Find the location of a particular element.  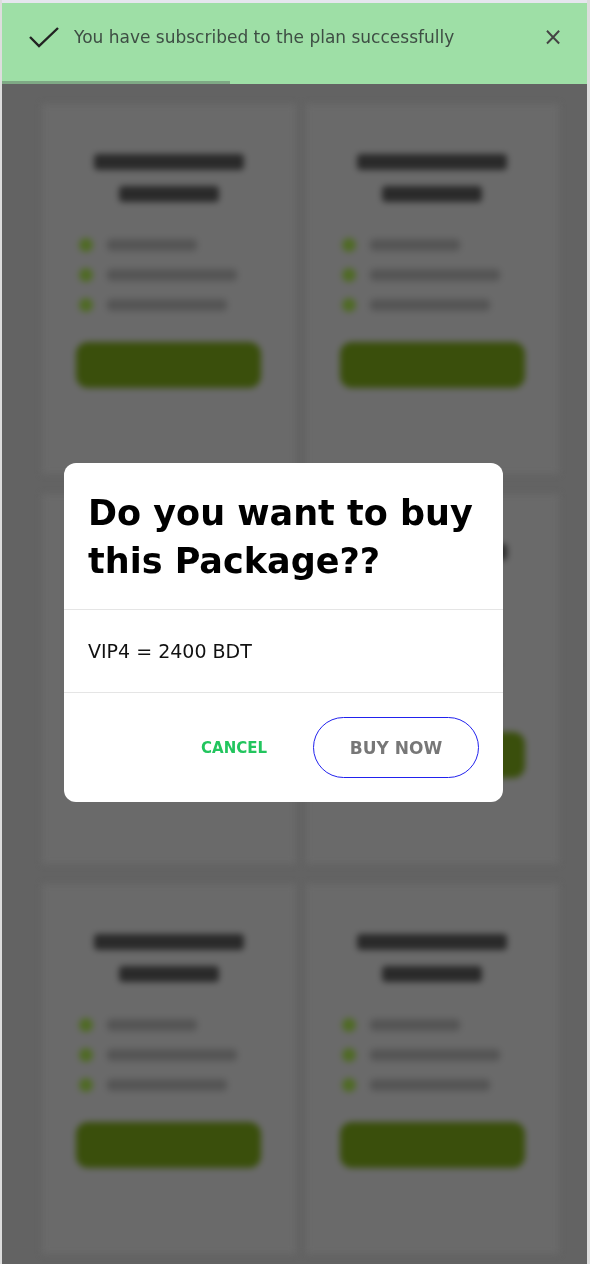

dialog-message: VIP4 = 2400 BDT is located at coordinates (170, 651).